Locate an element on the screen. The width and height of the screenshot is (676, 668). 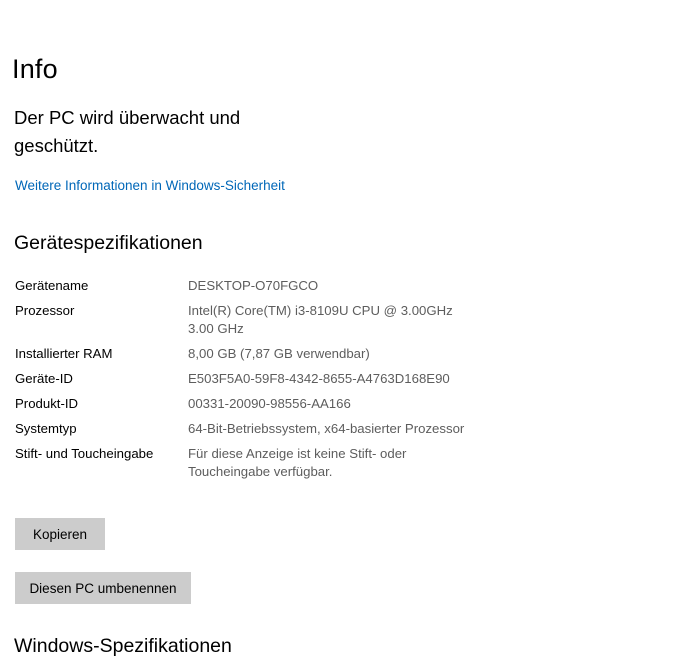
spec-value: DESKTOP-O70FGCO is located at coordinates (253, 285).